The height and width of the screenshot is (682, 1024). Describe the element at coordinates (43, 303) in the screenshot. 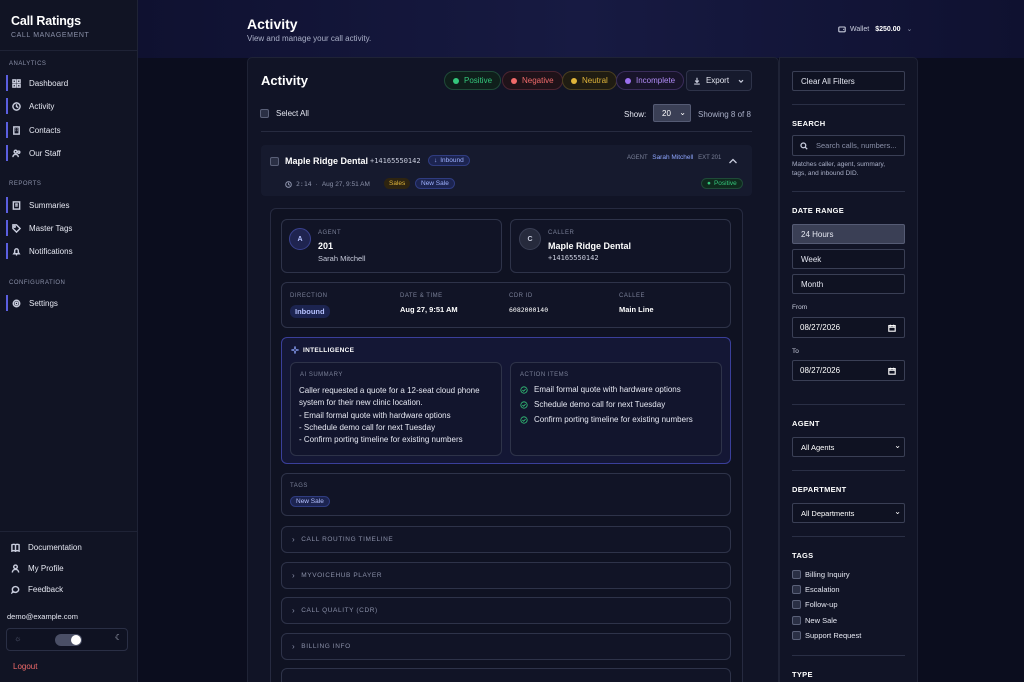

I see `sidebar-item-label: Settings` at that location.